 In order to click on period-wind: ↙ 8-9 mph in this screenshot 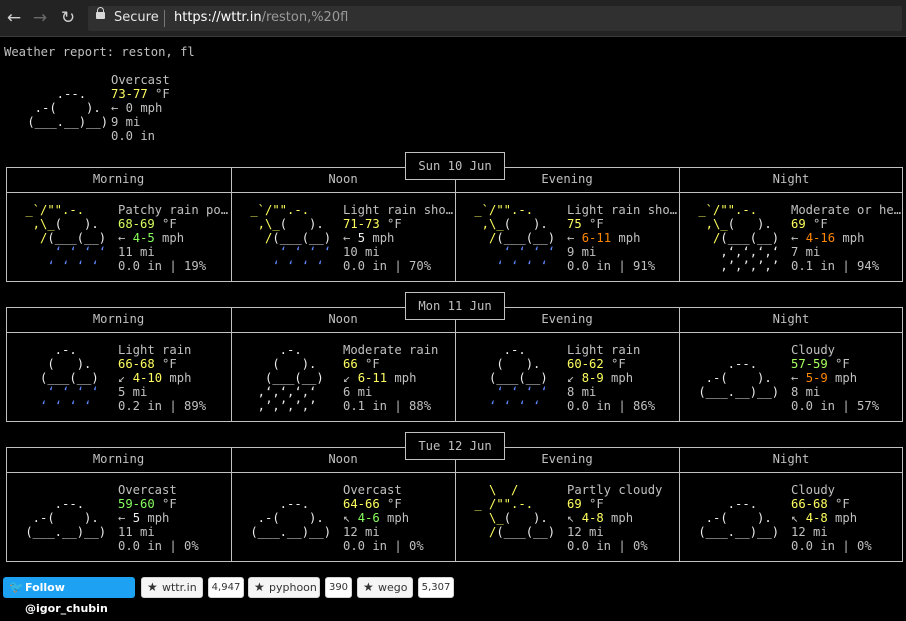, I will do `click(600, 378)`.